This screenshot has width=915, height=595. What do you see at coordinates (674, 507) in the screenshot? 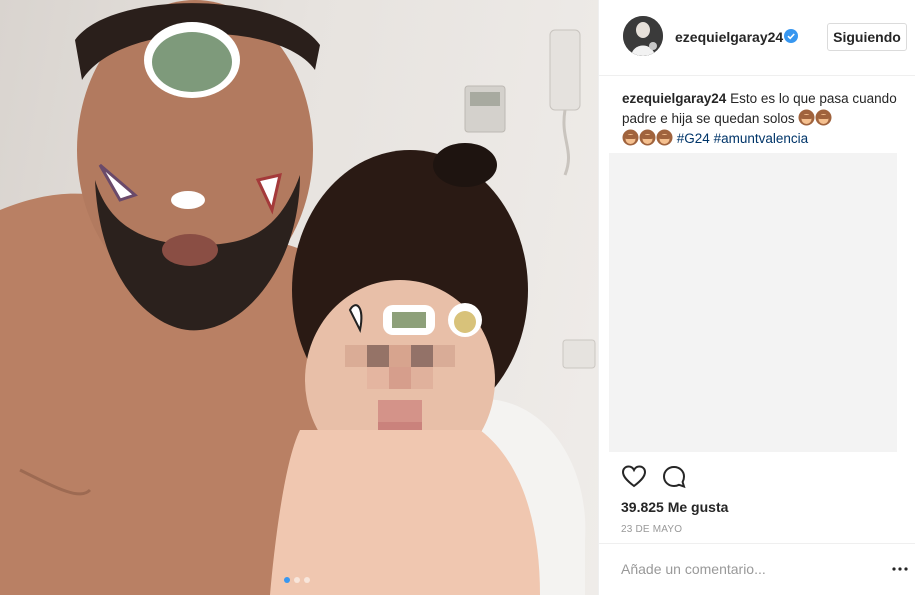
I see `like-count: 39.825 Me gusta` at bounding box center [674, 507].